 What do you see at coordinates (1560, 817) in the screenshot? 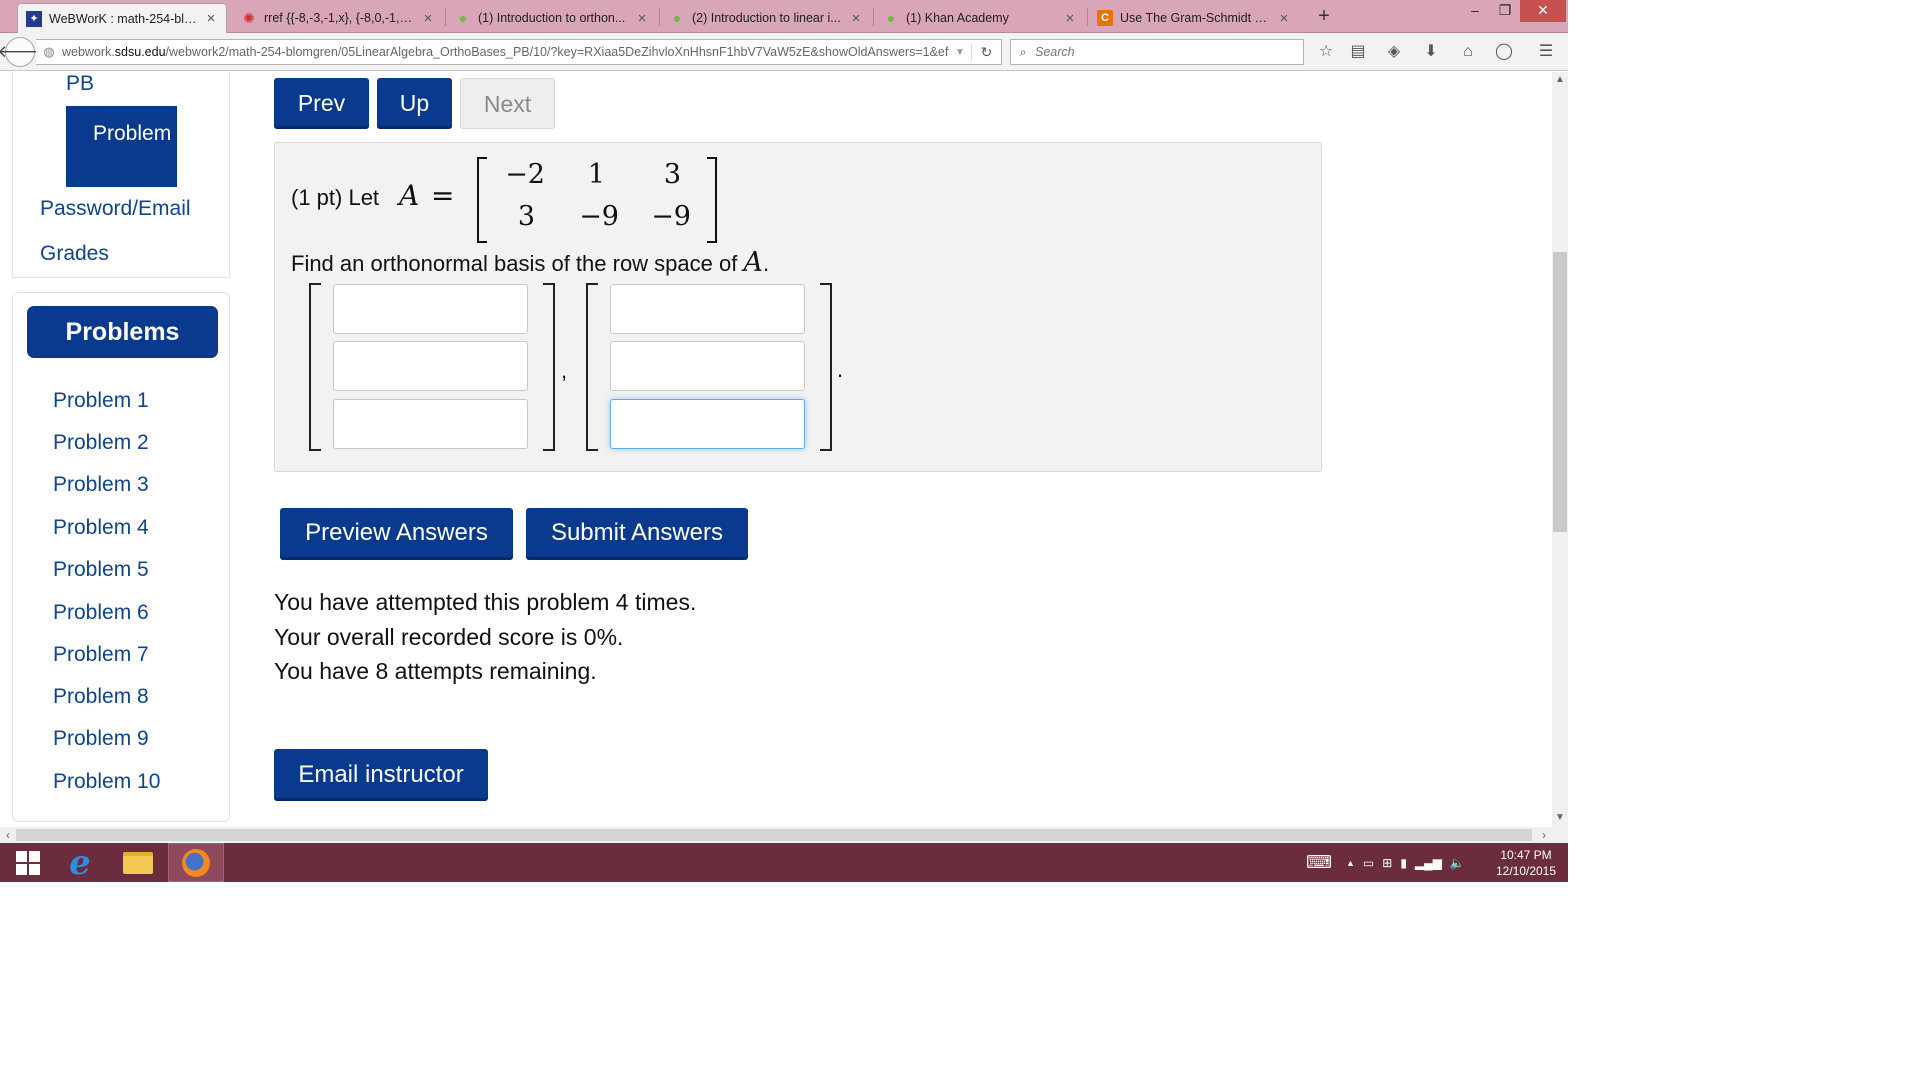
I see `scroll-down-icon: ▼` at bounding box center [1560, 817].